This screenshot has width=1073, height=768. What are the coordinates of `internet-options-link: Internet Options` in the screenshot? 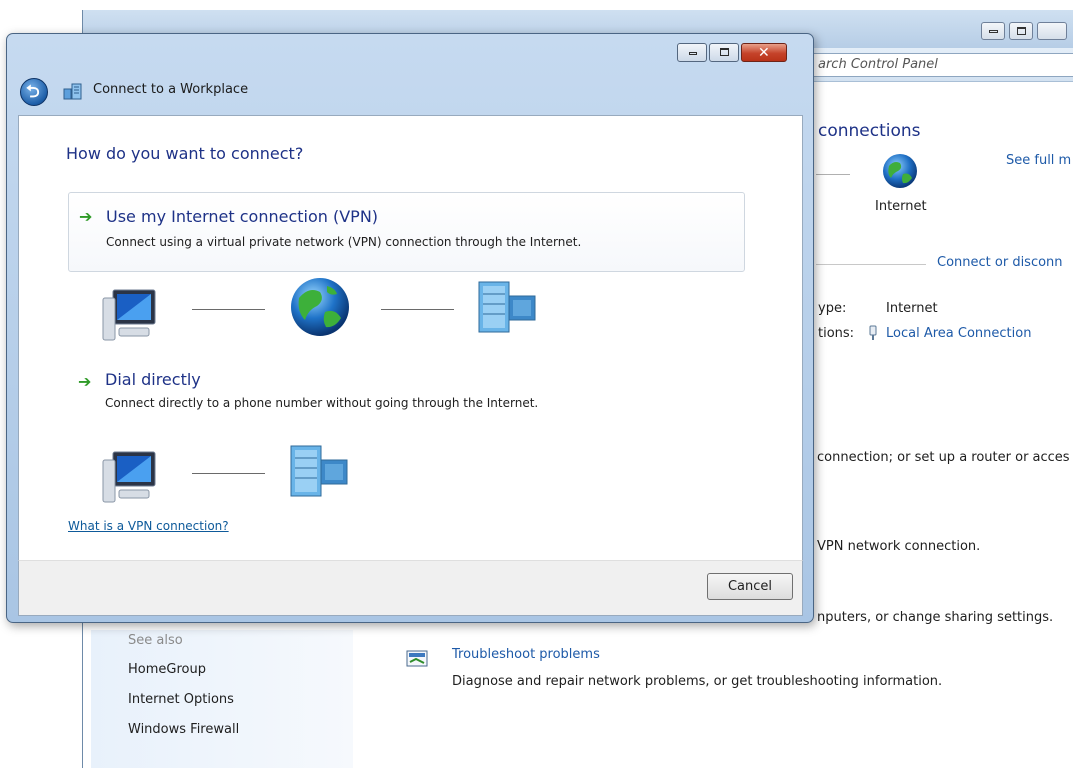 It's located at (181, 699).